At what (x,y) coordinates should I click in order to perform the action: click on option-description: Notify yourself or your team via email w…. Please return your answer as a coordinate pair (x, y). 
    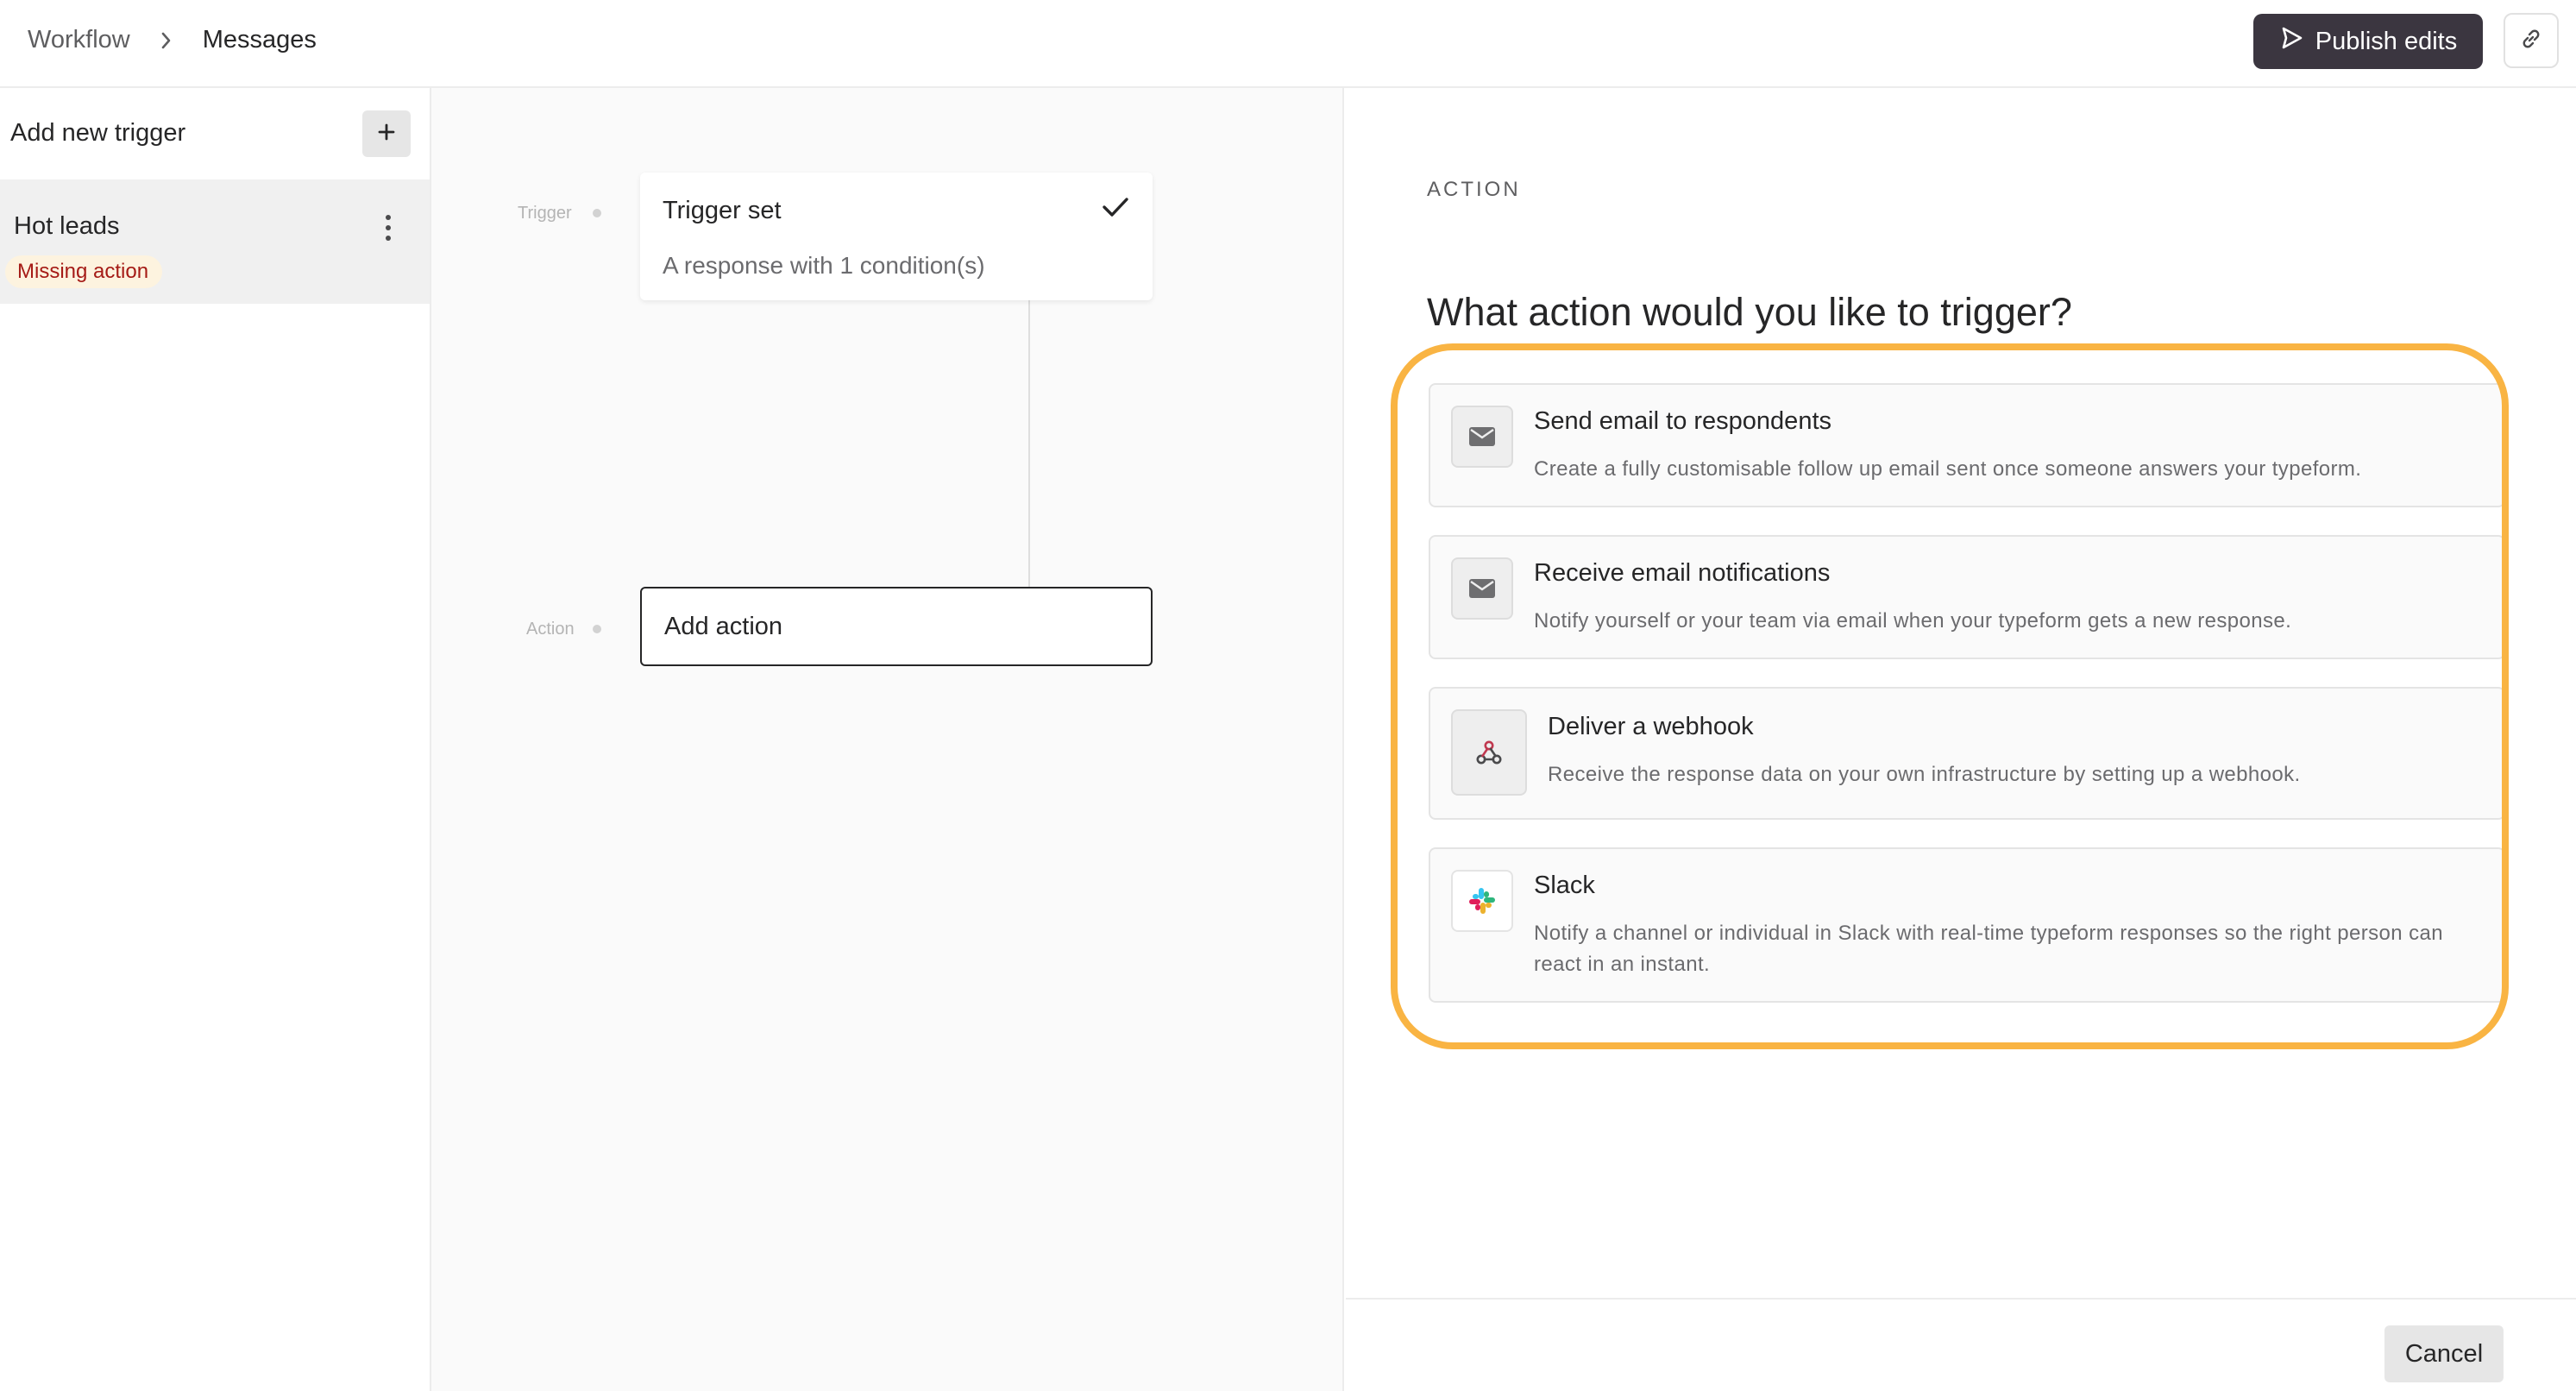
    Looking at the image, I should click on (1913, 621).